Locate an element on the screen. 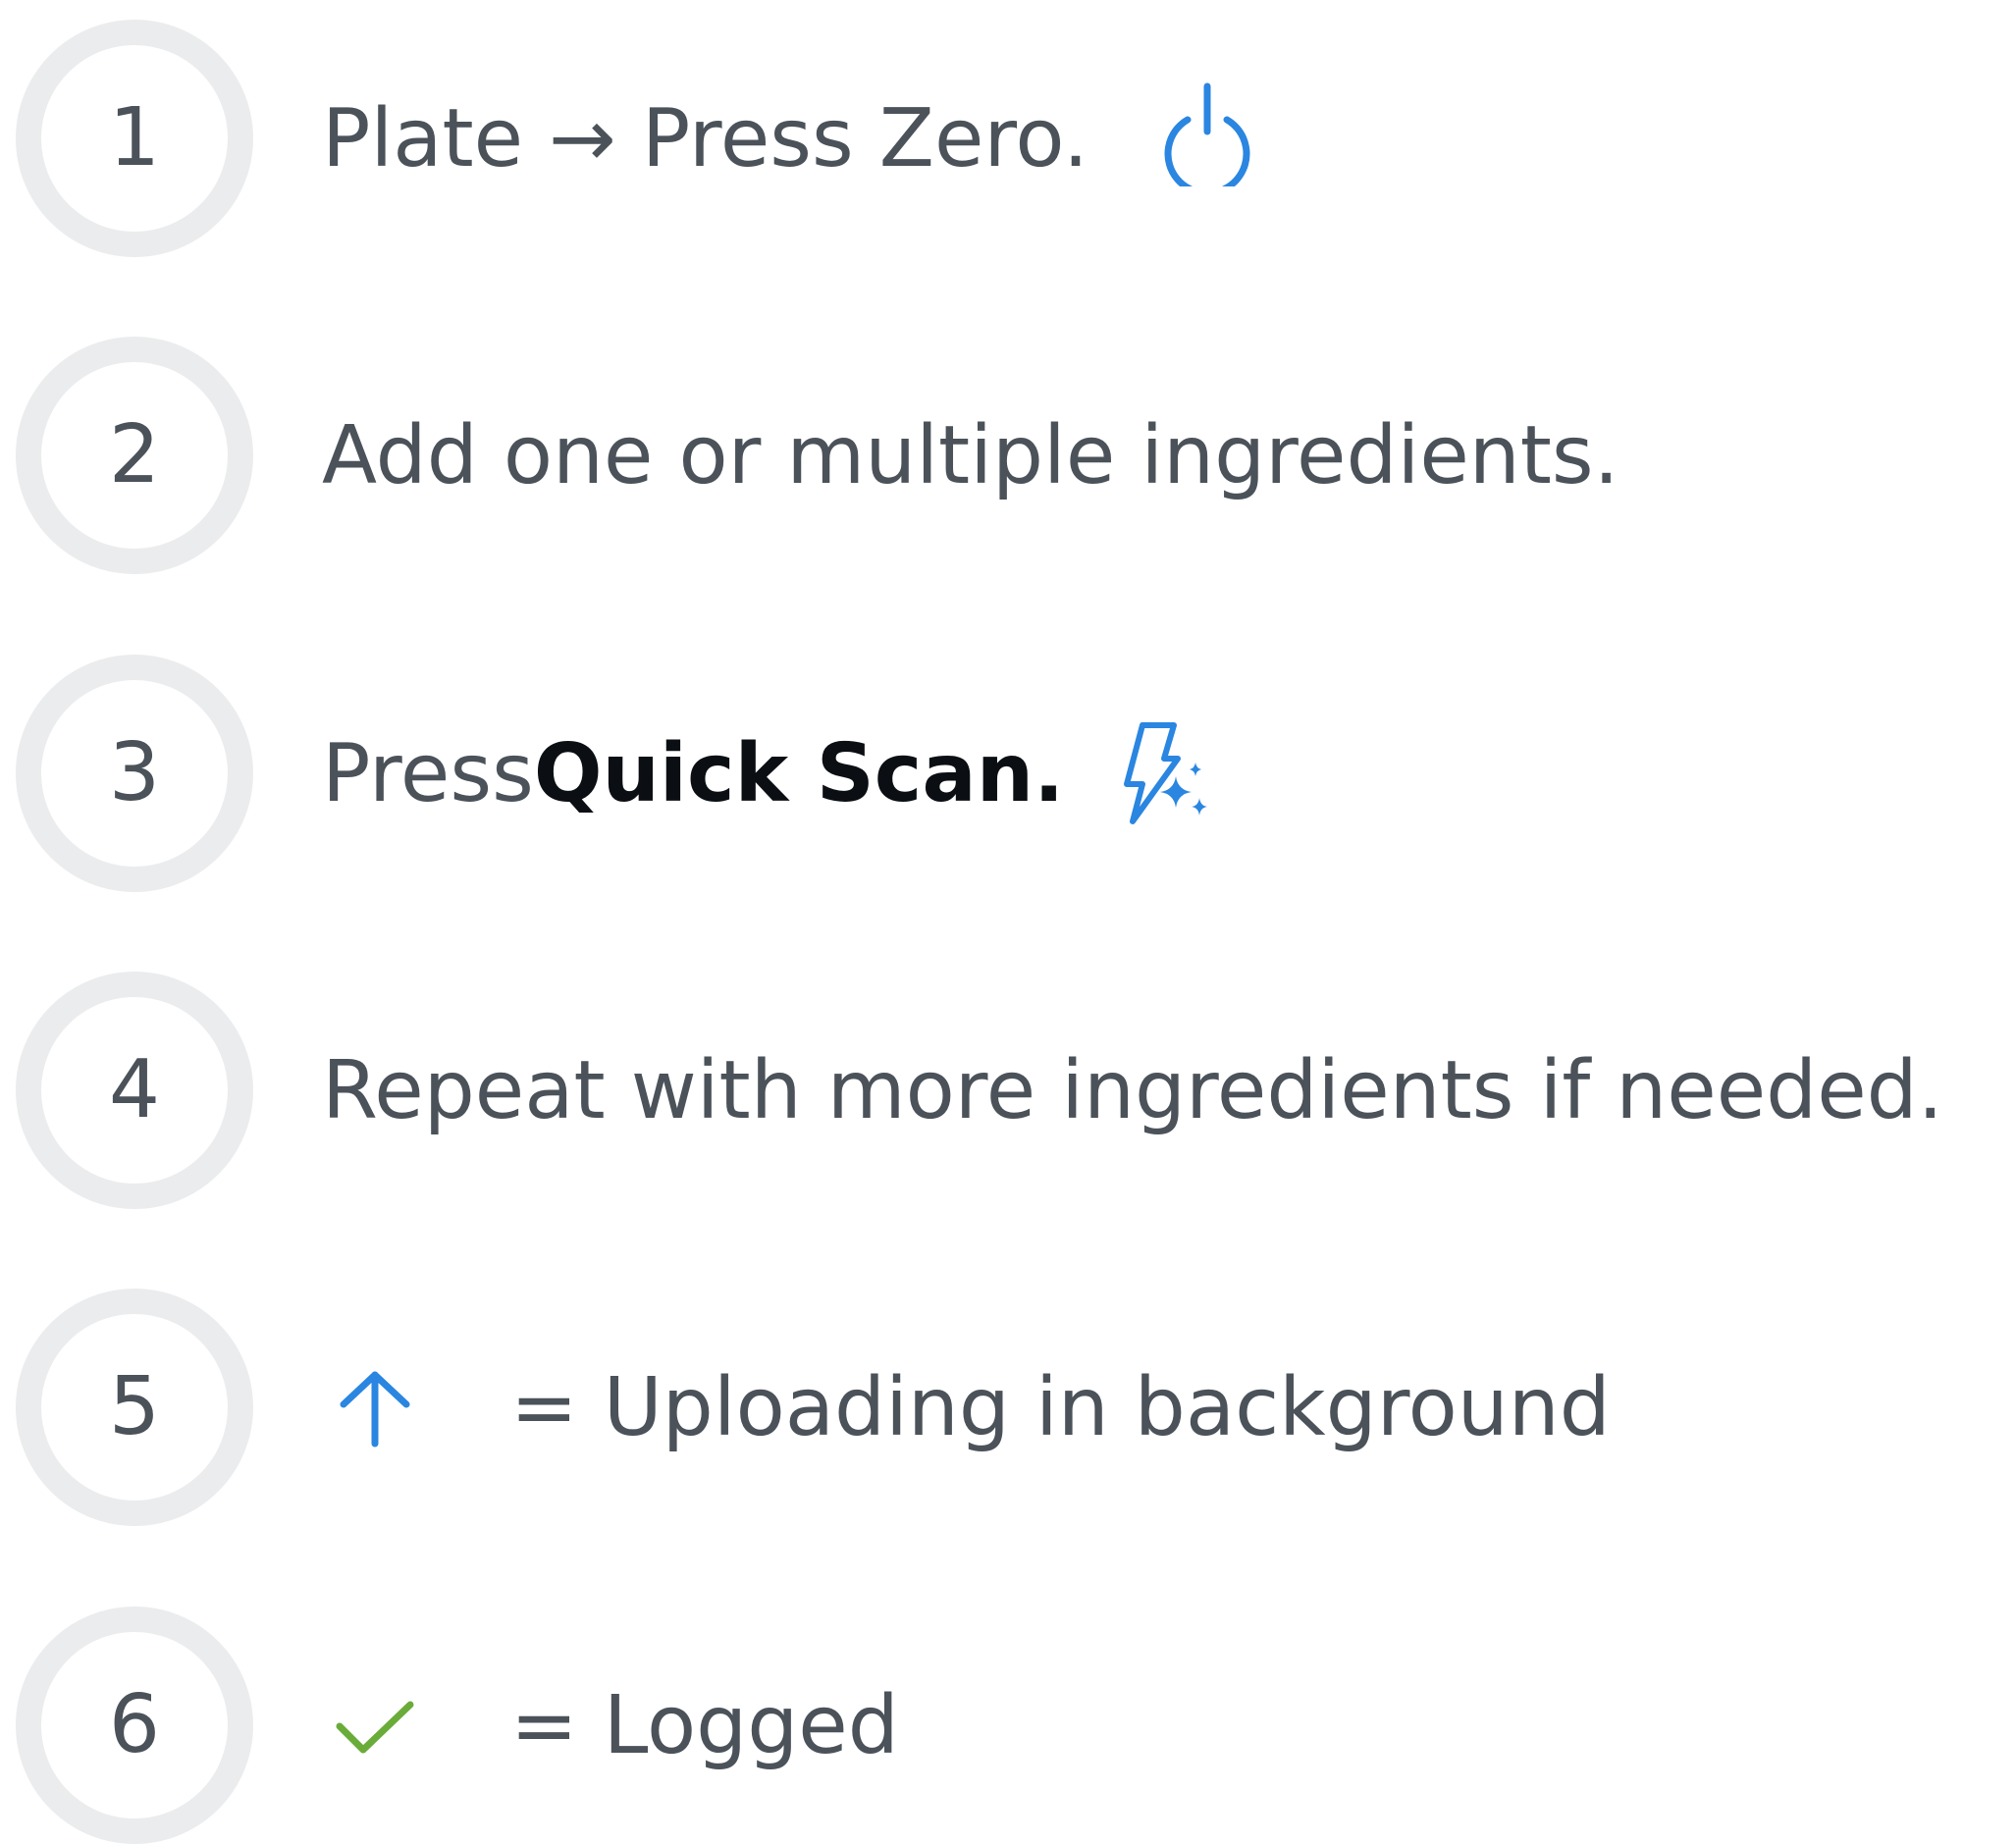  step-text: Press Quick Scan. is located at coordinates (693, 773).